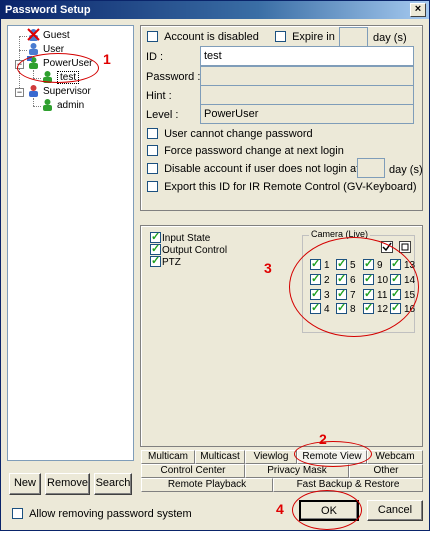  Describe the element at coordinates (271, 457) in the screenshot. I see `tab-viewlog: Viewlog` at that location.